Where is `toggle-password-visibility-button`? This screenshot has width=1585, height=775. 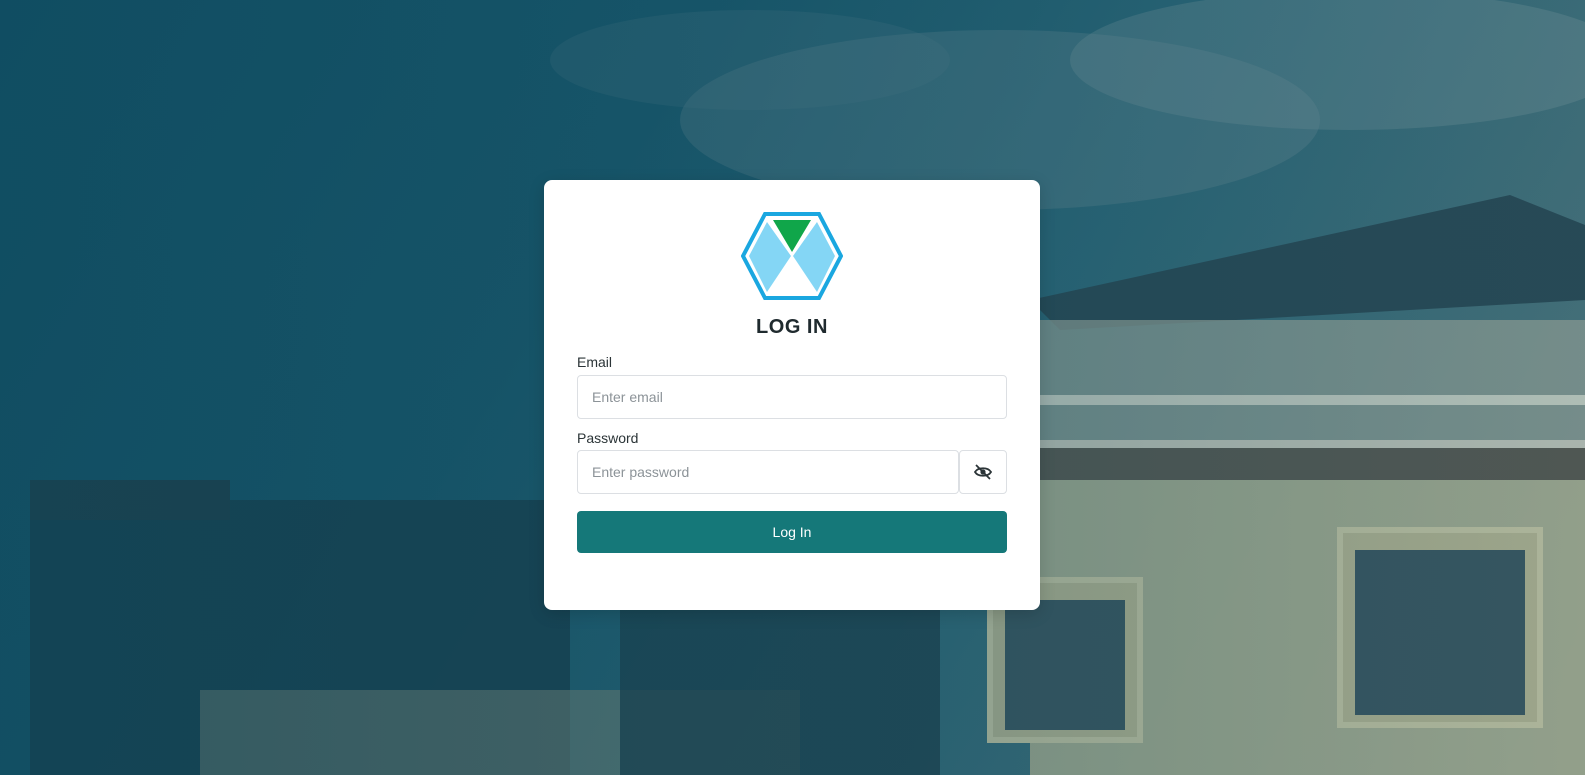 toggle-password-visibility-button is located at coordinates (983, 472).